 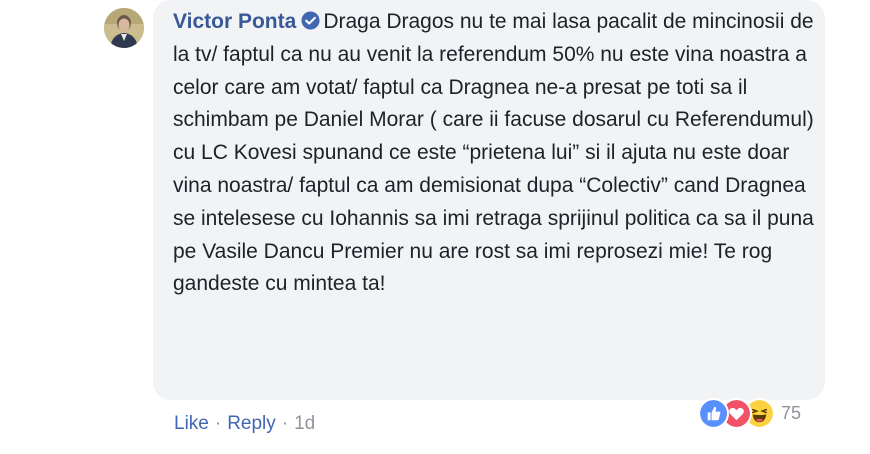 I want to click on reaction-count: 75, so click(x=791, y=412).